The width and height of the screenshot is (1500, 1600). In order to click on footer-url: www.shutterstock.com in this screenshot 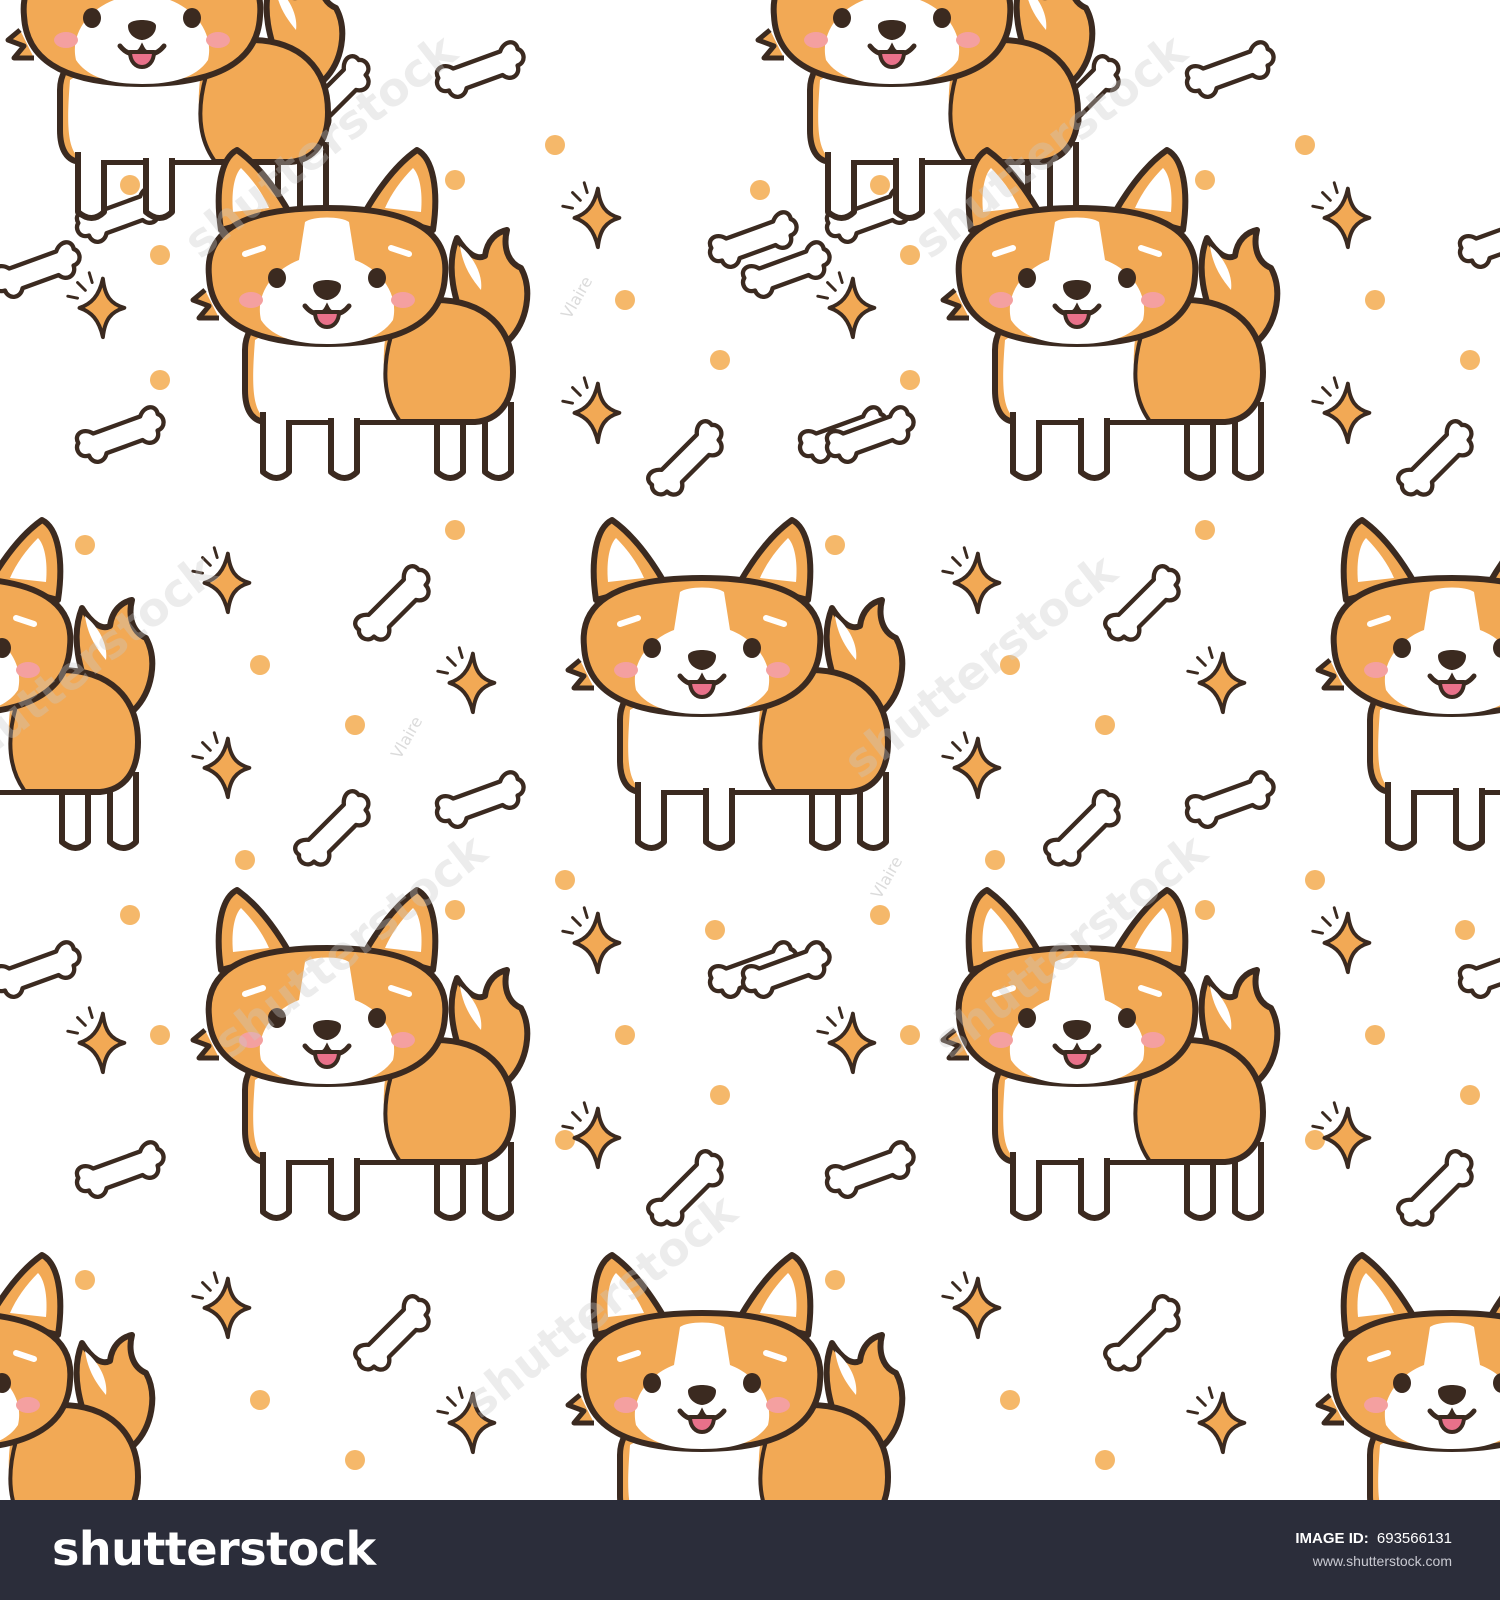, I will do `click(1382, 1561)`.